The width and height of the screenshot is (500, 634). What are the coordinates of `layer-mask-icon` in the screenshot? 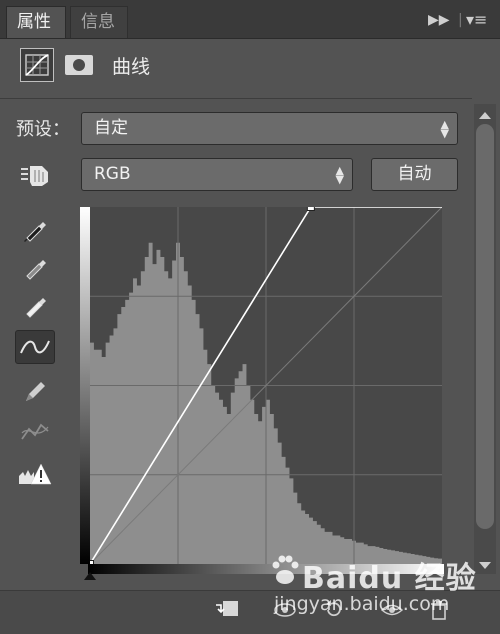 It's located at (79, 65).